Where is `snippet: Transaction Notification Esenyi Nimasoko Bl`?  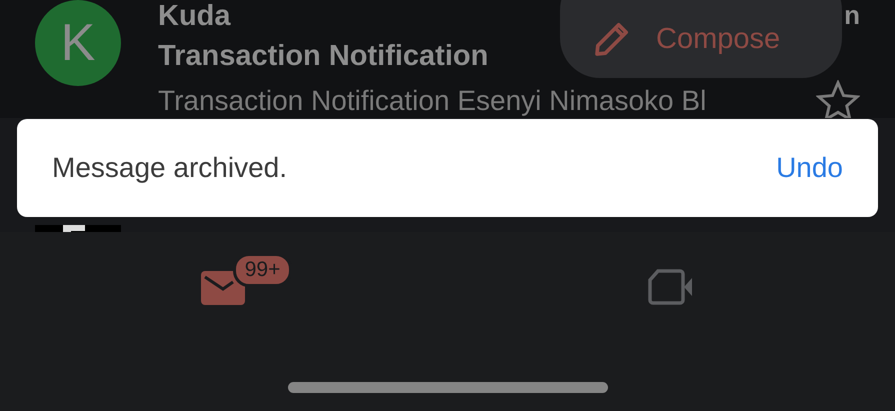
snippet: Transaction Notification Esenyi Nimasoko Bl is located at coordinates (432, 101).